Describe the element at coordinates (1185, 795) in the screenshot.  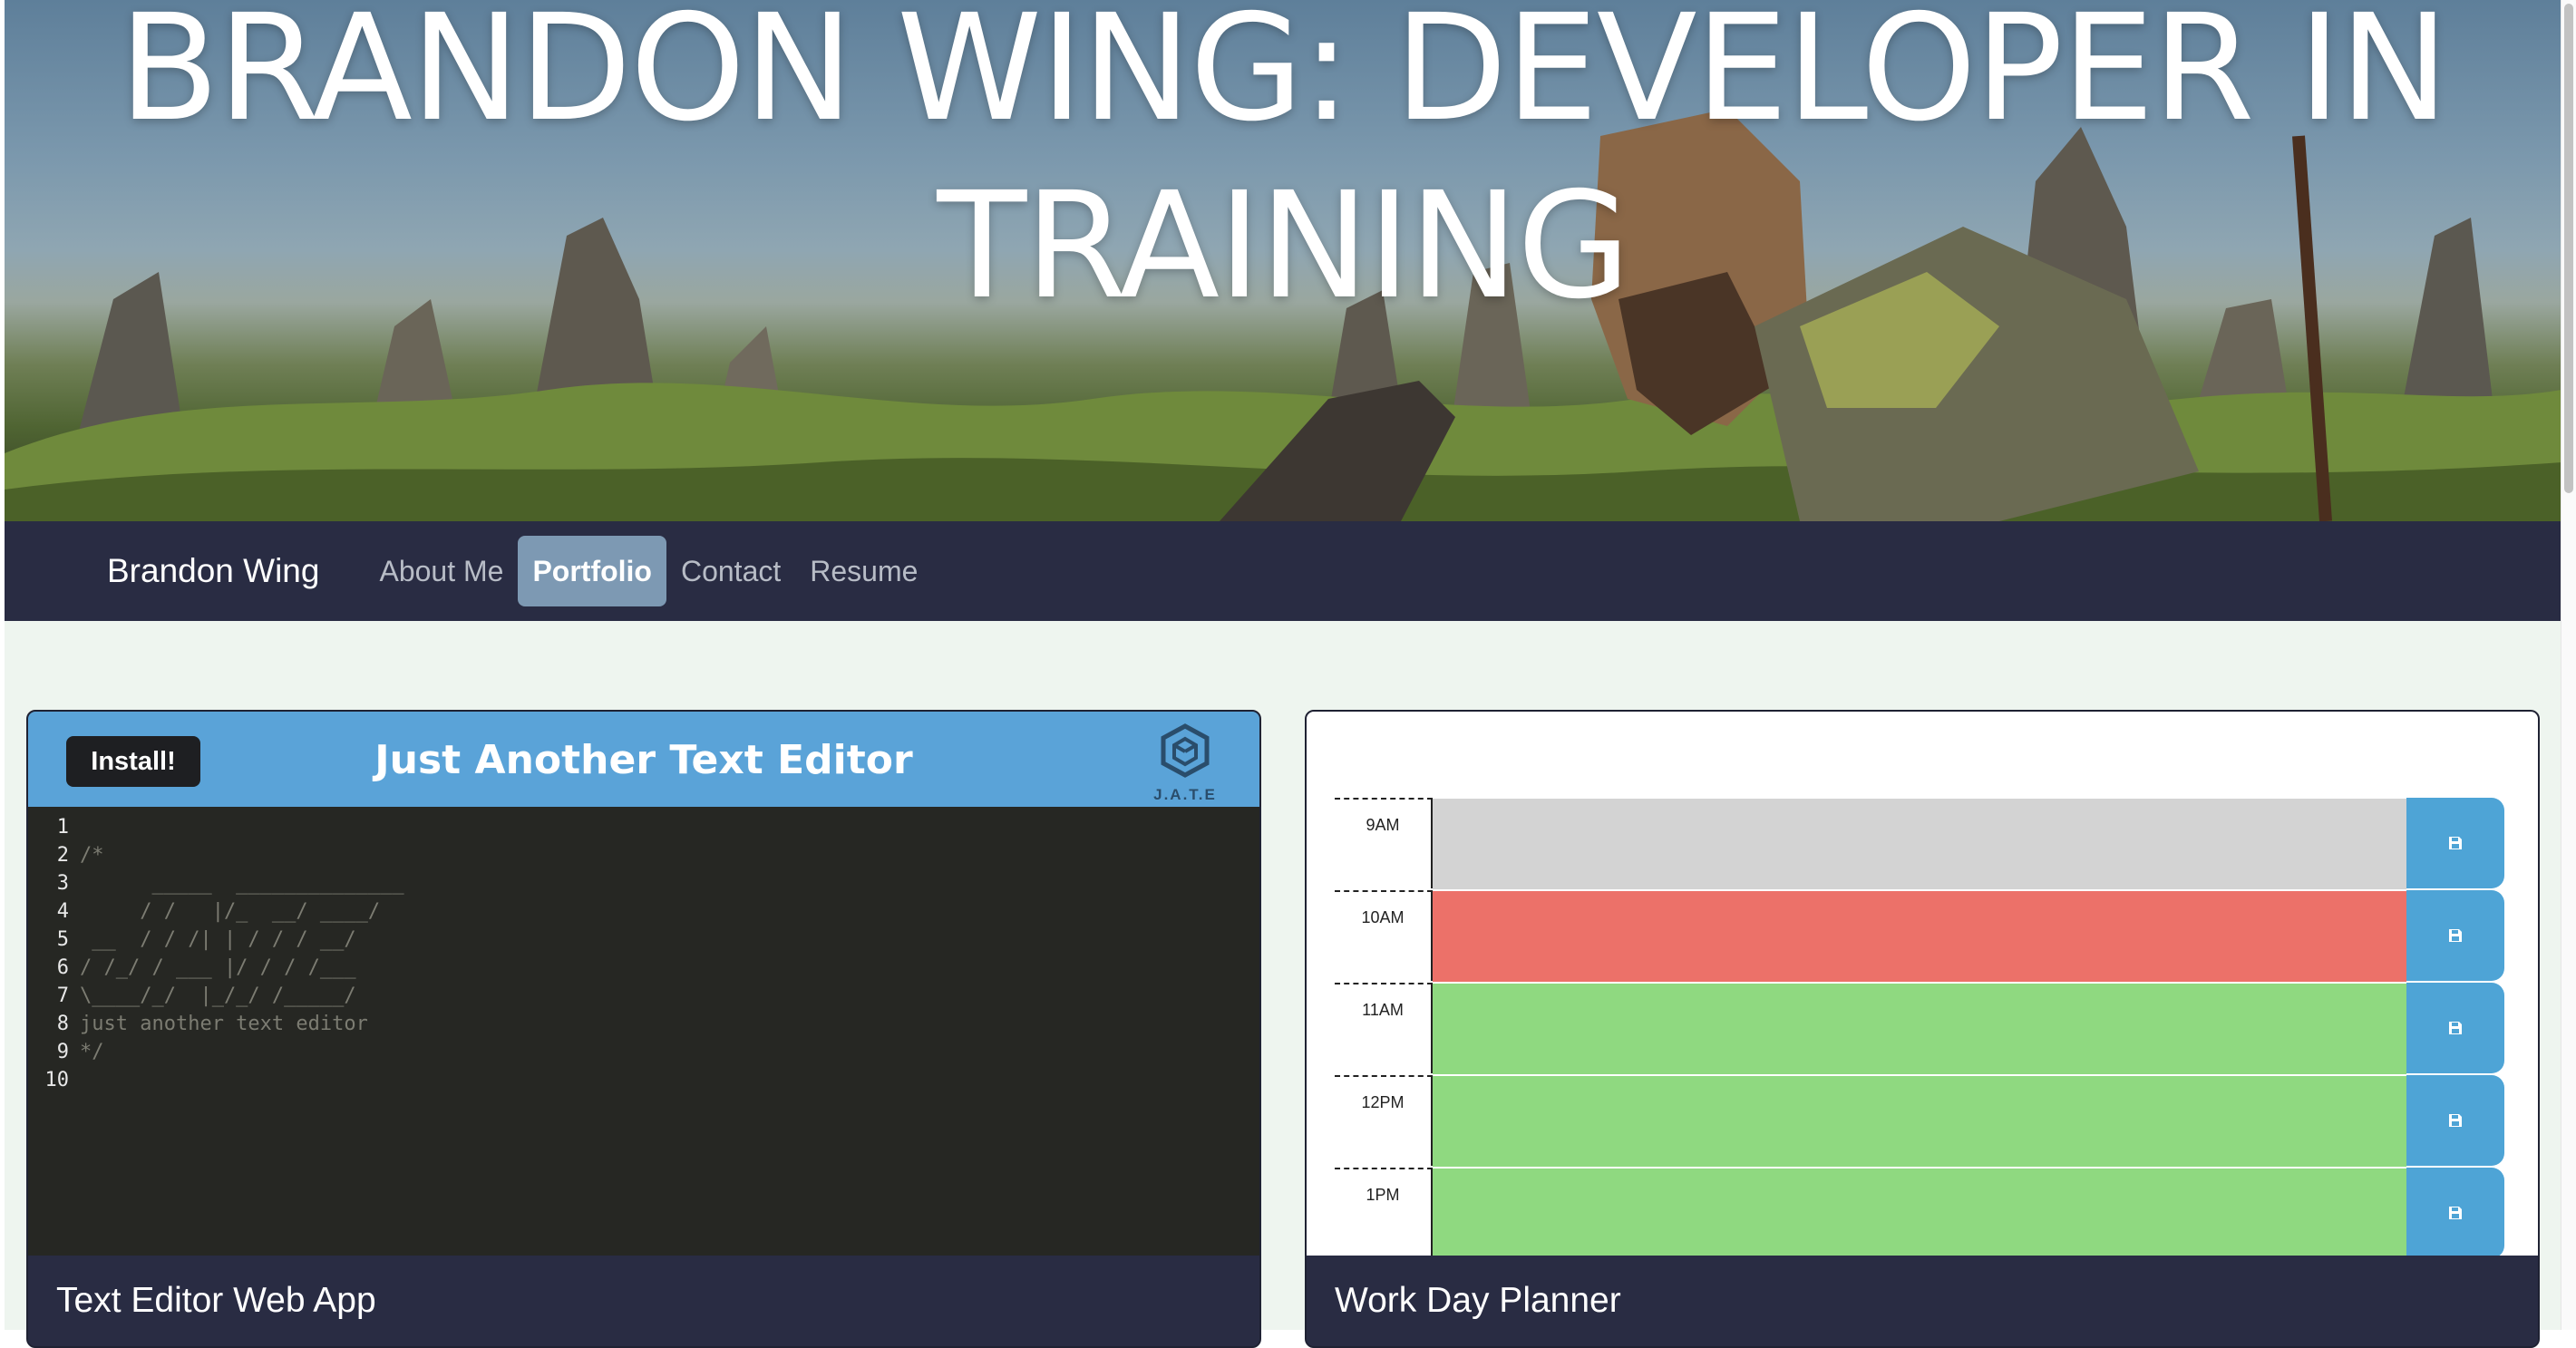
I see `jate-logo-text: J.A.T.E` at that location.